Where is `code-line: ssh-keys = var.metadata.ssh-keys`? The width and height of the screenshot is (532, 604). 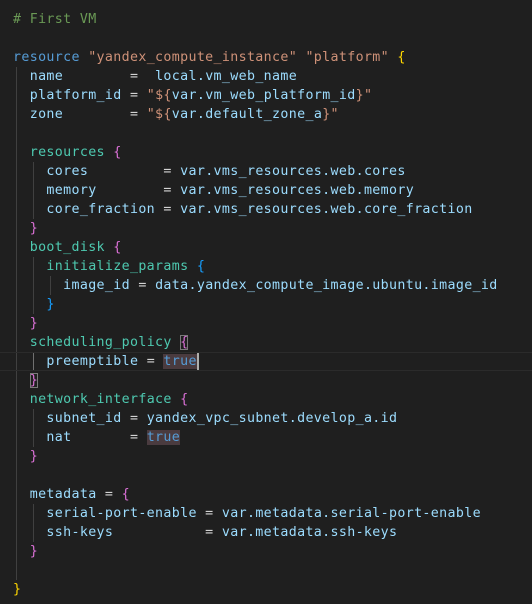 code-line: ssh-keys = var.metadata.ssh-keys is located at coordinates (266, 532).